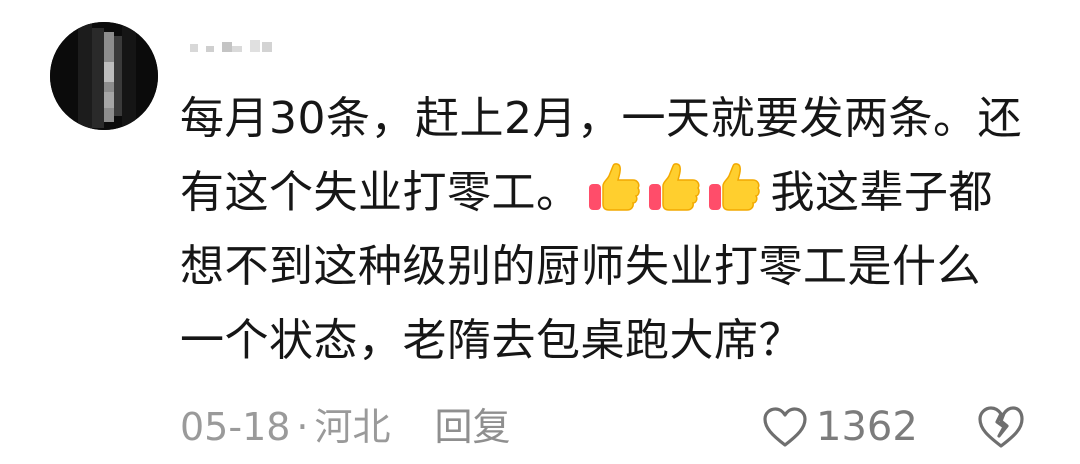 The height and width of the screenshot is (464, 1080). Describe the element at coordinates (104, 76) in the screenshot. I see `avatar` at that location.